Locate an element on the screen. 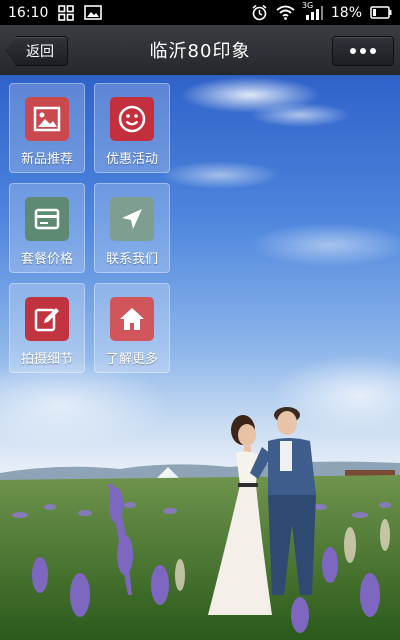 This screenshot has height=640, width=400. menu-tile-contact-us: 联系我们 is located at coordinates (132, 228).